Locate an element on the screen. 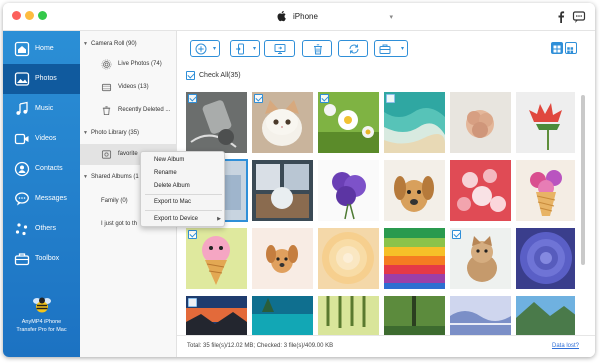  grid-view-button is located at coordinates (557, 48).